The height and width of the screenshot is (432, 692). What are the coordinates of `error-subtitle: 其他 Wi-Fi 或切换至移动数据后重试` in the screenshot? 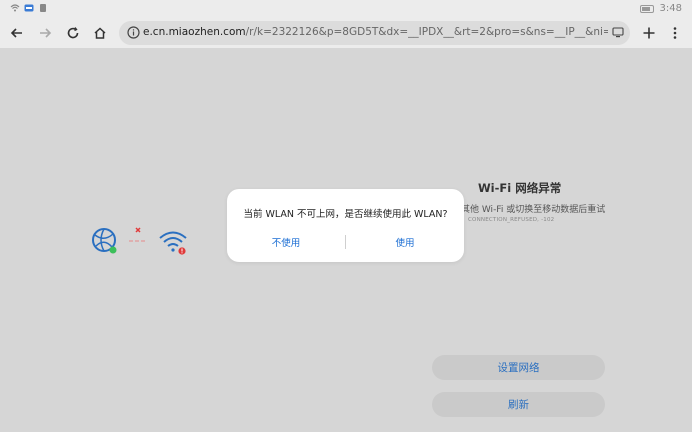 It's located at (533, 210).